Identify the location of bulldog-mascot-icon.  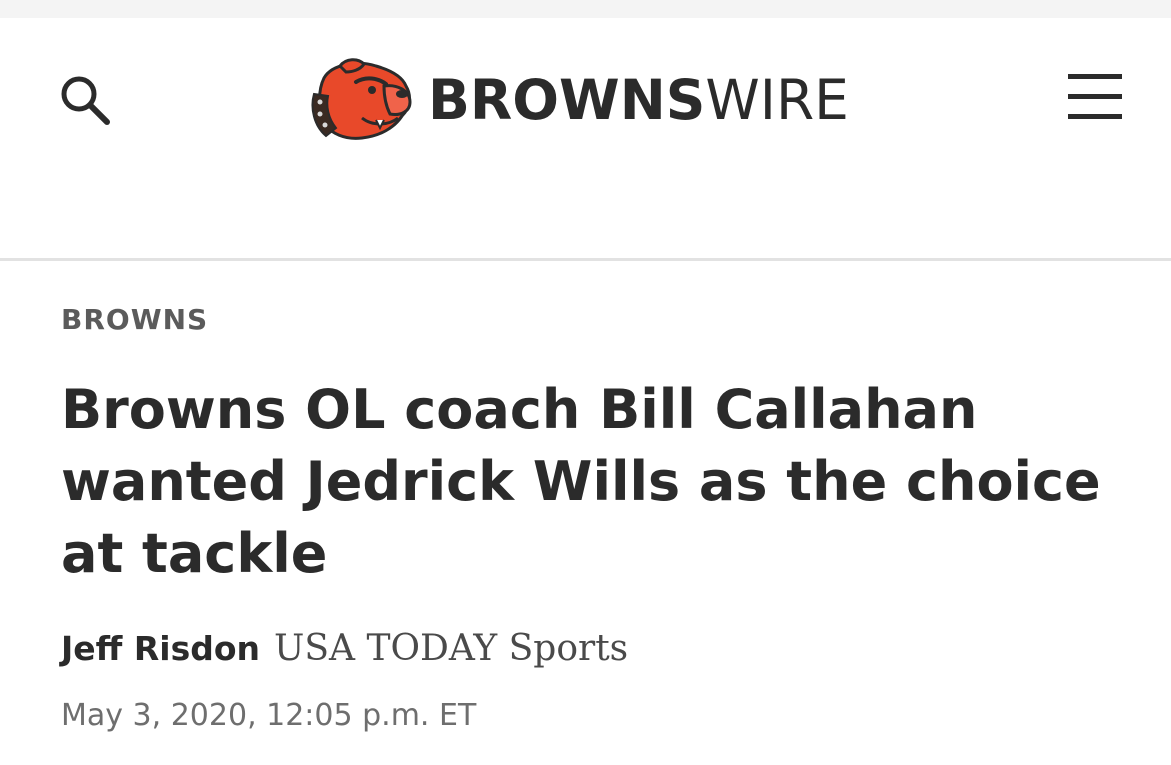
(361, 99).